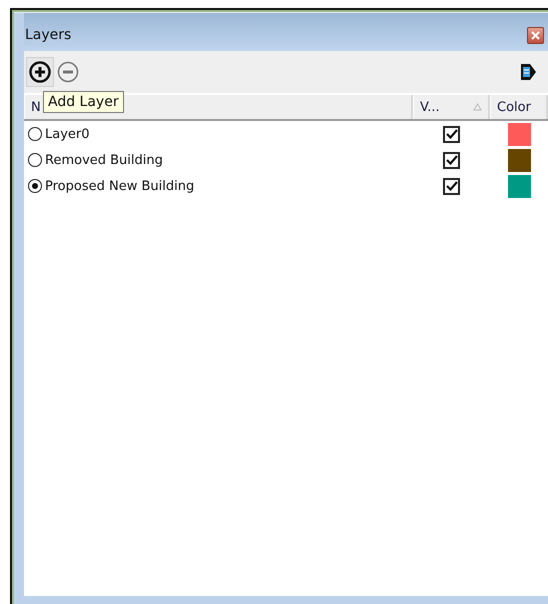 The width and height of the screenshot is (548, 604). Describe the element at coordinates (67, 134) in the screenshot. I see `layer-name: Layer0` at that location.